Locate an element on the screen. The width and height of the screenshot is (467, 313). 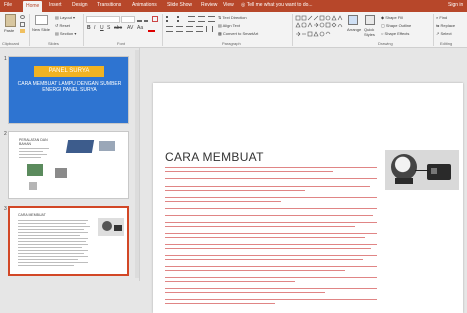
bullets-icon is located at coordinates (170, 19).